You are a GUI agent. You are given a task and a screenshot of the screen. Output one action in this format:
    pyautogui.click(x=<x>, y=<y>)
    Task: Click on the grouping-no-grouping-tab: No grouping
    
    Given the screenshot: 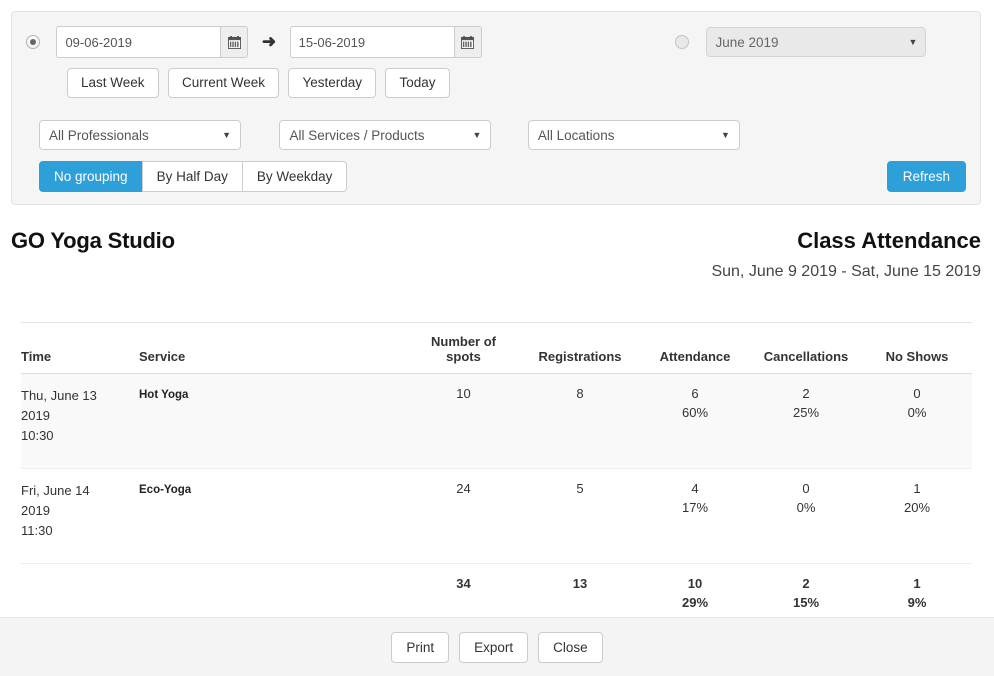 What is the action you would take?
    pyautogui.click(x=90, y=176)
    